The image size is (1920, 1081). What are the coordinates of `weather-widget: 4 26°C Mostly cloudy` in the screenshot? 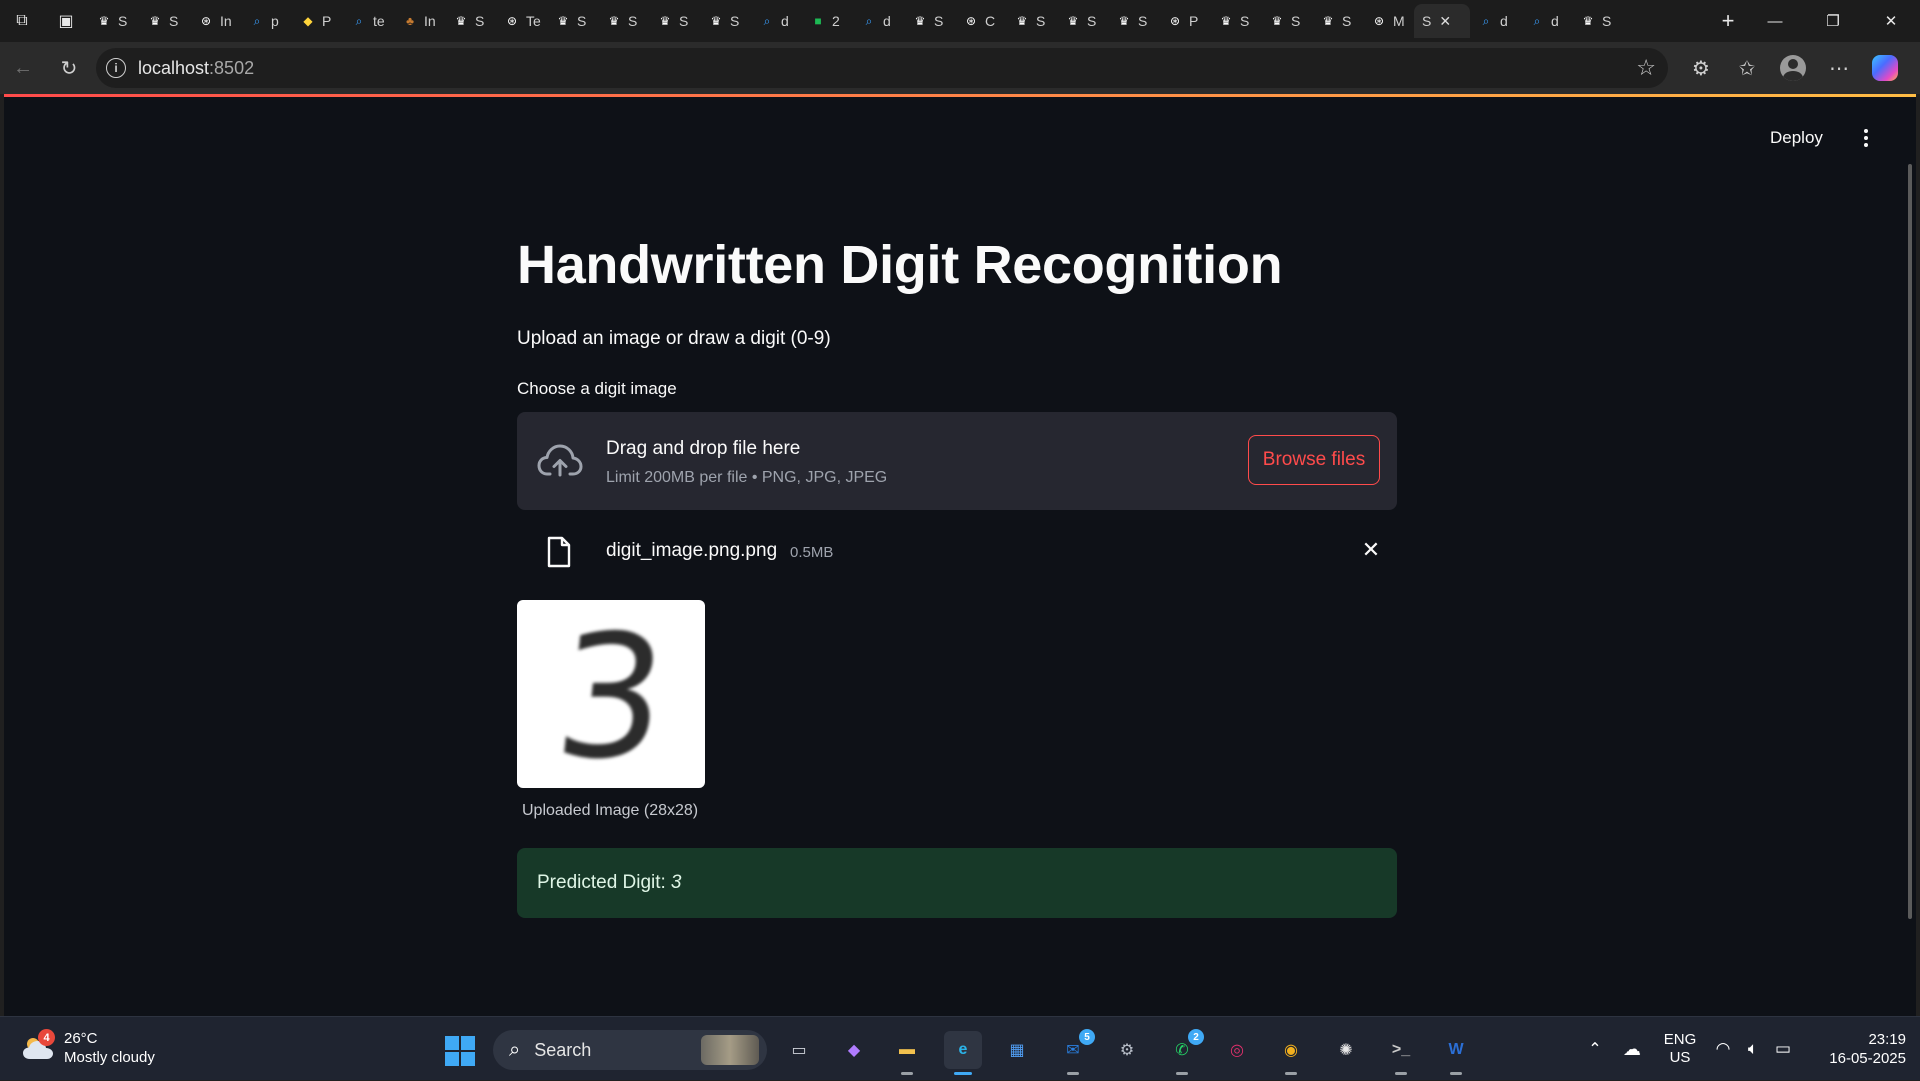 It's located at (95, 1049).